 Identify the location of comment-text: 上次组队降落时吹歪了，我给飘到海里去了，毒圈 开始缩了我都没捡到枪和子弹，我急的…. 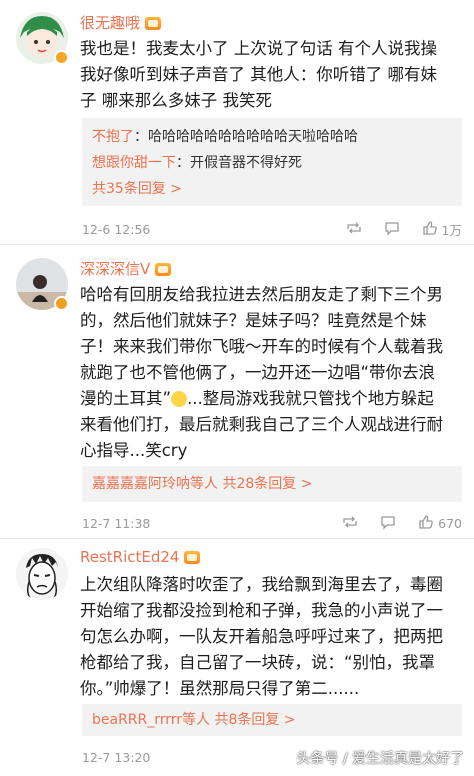
(261, 636).